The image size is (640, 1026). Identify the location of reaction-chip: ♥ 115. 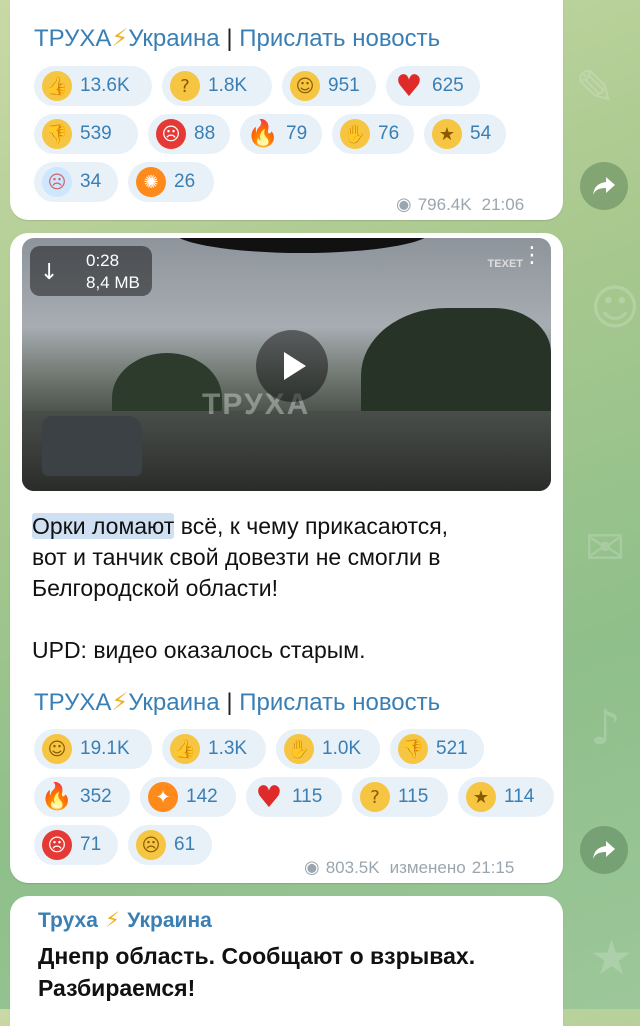
(294, 797).